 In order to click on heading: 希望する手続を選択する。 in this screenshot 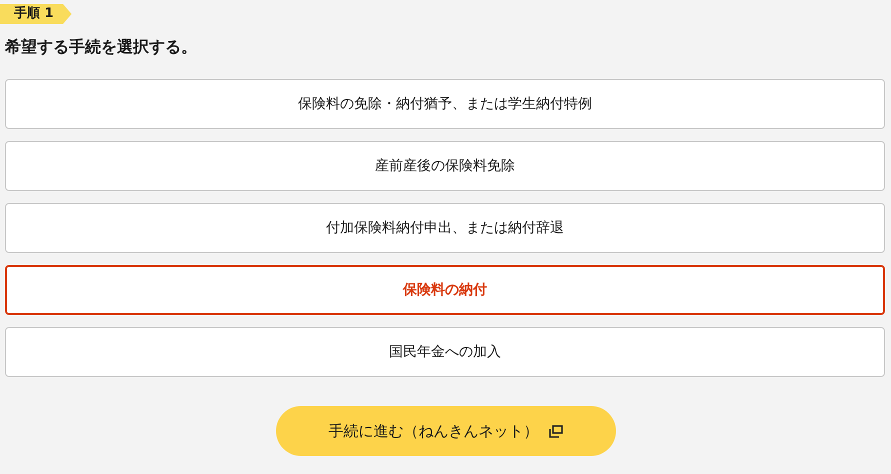, I will do `click(101, 47)`.